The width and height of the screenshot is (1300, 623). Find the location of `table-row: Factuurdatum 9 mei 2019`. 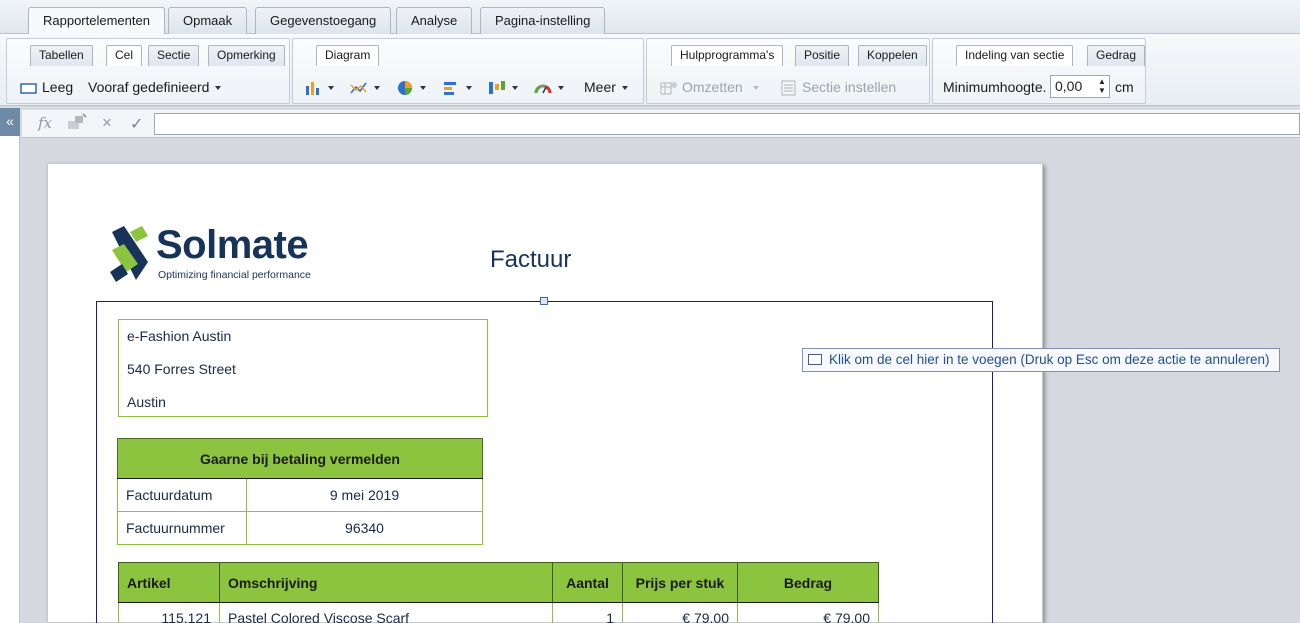

table-row: Factuurdatum 9 mei 2019 is located at coordinates (300, 495).